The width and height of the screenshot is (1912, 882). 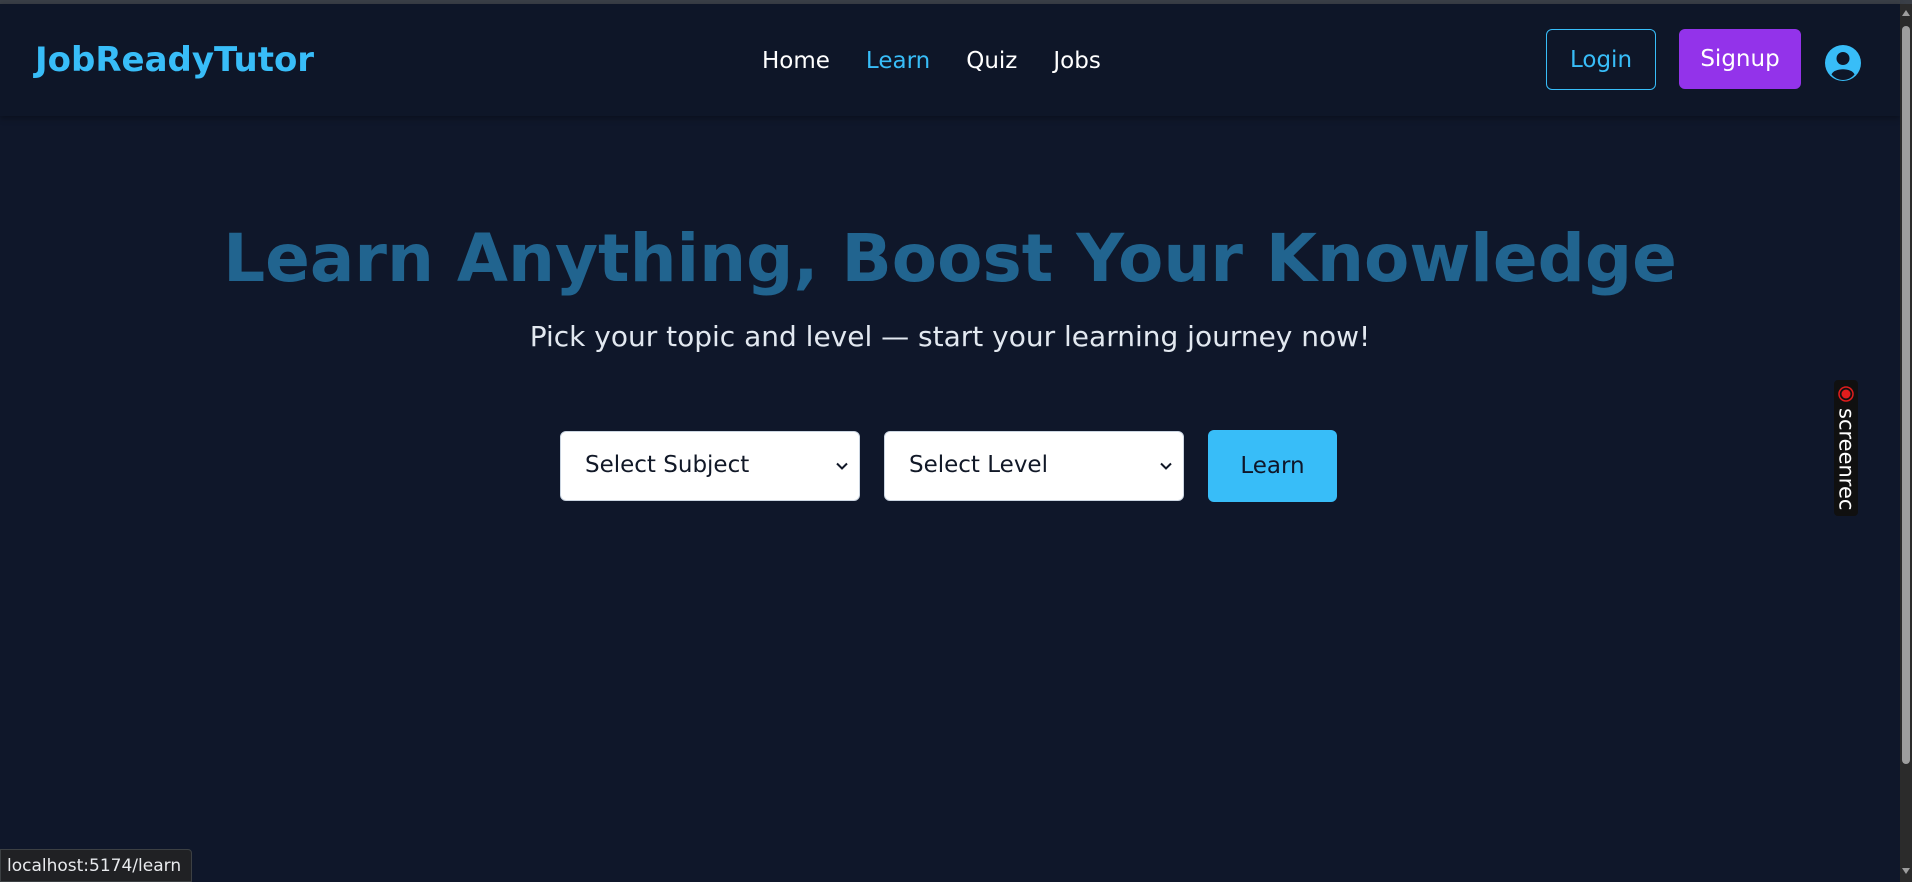 What do you see at coordinates (991, 61) in the screenshot?
I see `nav-quiz: Quiz` at bounding box center [991, 61].